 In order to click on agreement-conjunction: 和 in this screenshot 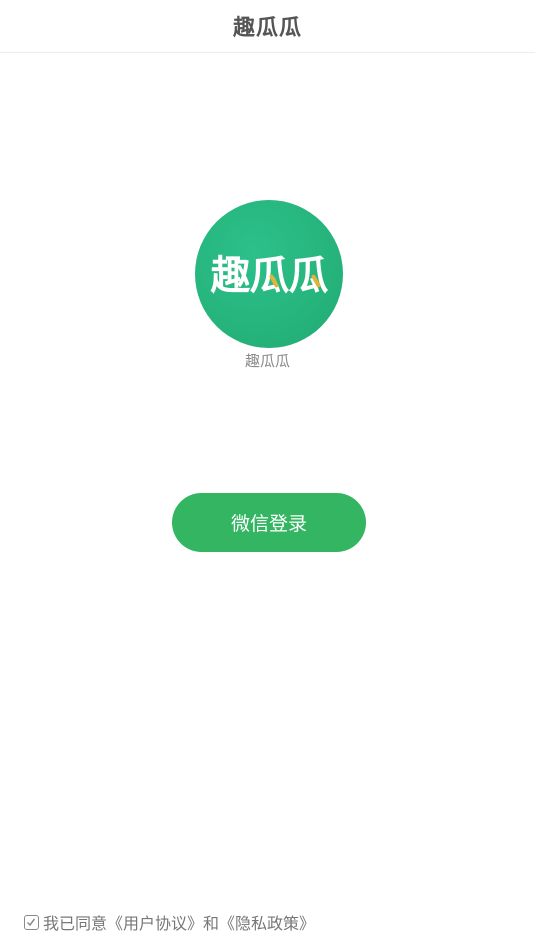, I will do `click(211, 923)`.